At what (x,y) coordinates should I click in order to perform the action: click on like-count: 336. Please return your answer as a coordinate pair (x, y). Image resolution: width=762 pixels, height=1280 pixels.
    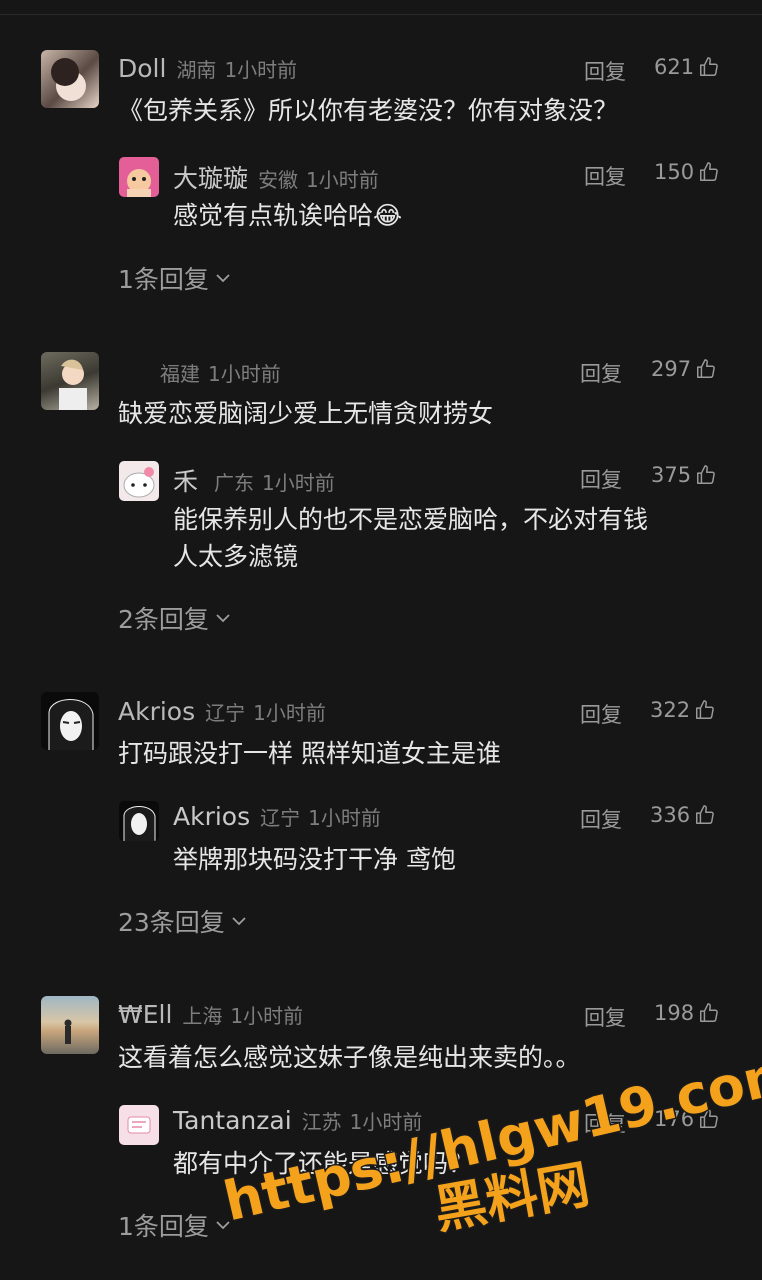
    Looking at the image, I should click on (670, 815).